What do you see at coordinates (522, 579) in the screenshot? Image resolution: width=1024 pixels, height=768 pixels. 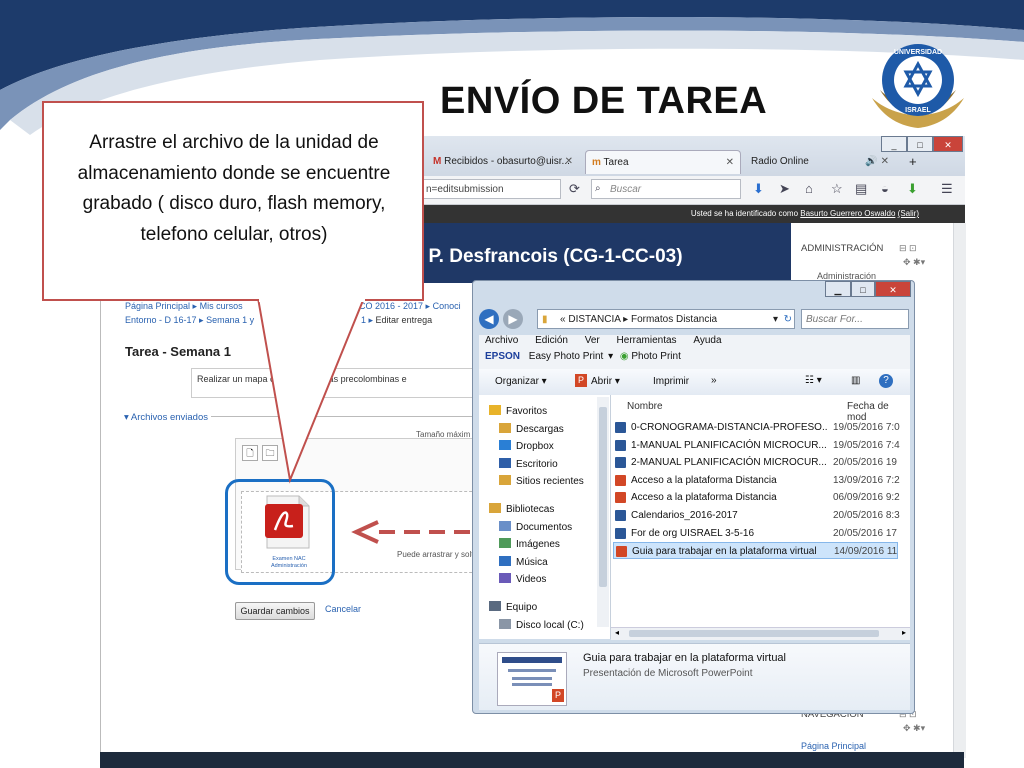 I see `nav-item-videos: Videos` at bounding box center [522, 579].